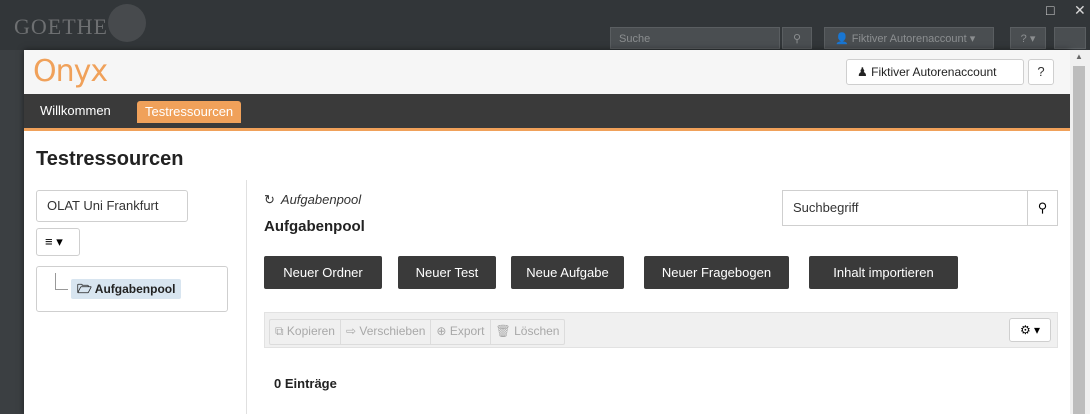 This screenshot has height=414, width=1090. Describe the element at coordinates (537, 331) in the screenshot. I see `delete-label: Löschen` at that location.